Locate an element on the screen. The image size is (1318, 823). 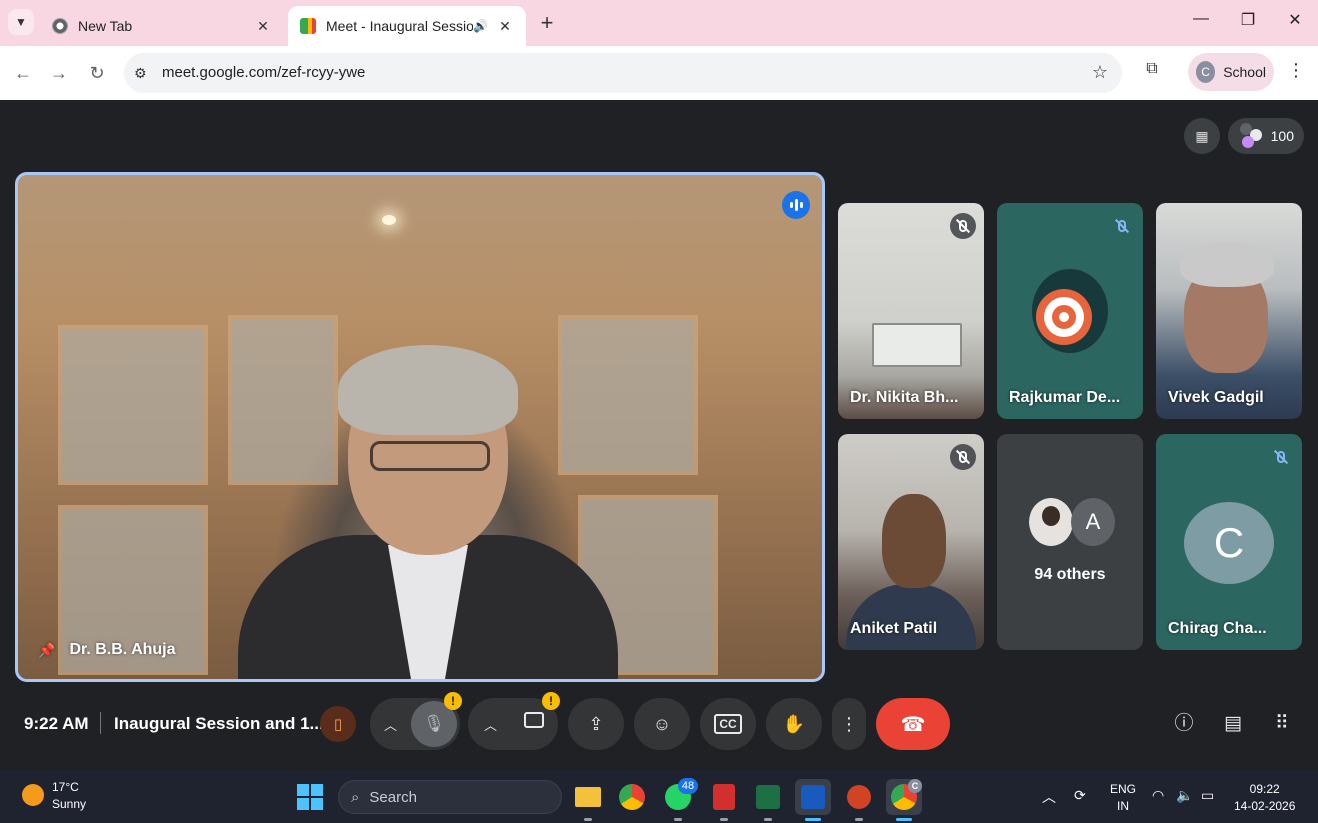
wall-panel is located at coordinates (628, 395).